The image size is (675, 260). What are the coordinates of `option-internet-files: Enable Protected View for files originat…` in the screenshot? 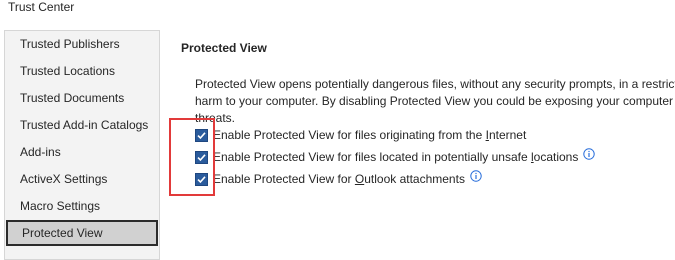 It's located at (360, 135).